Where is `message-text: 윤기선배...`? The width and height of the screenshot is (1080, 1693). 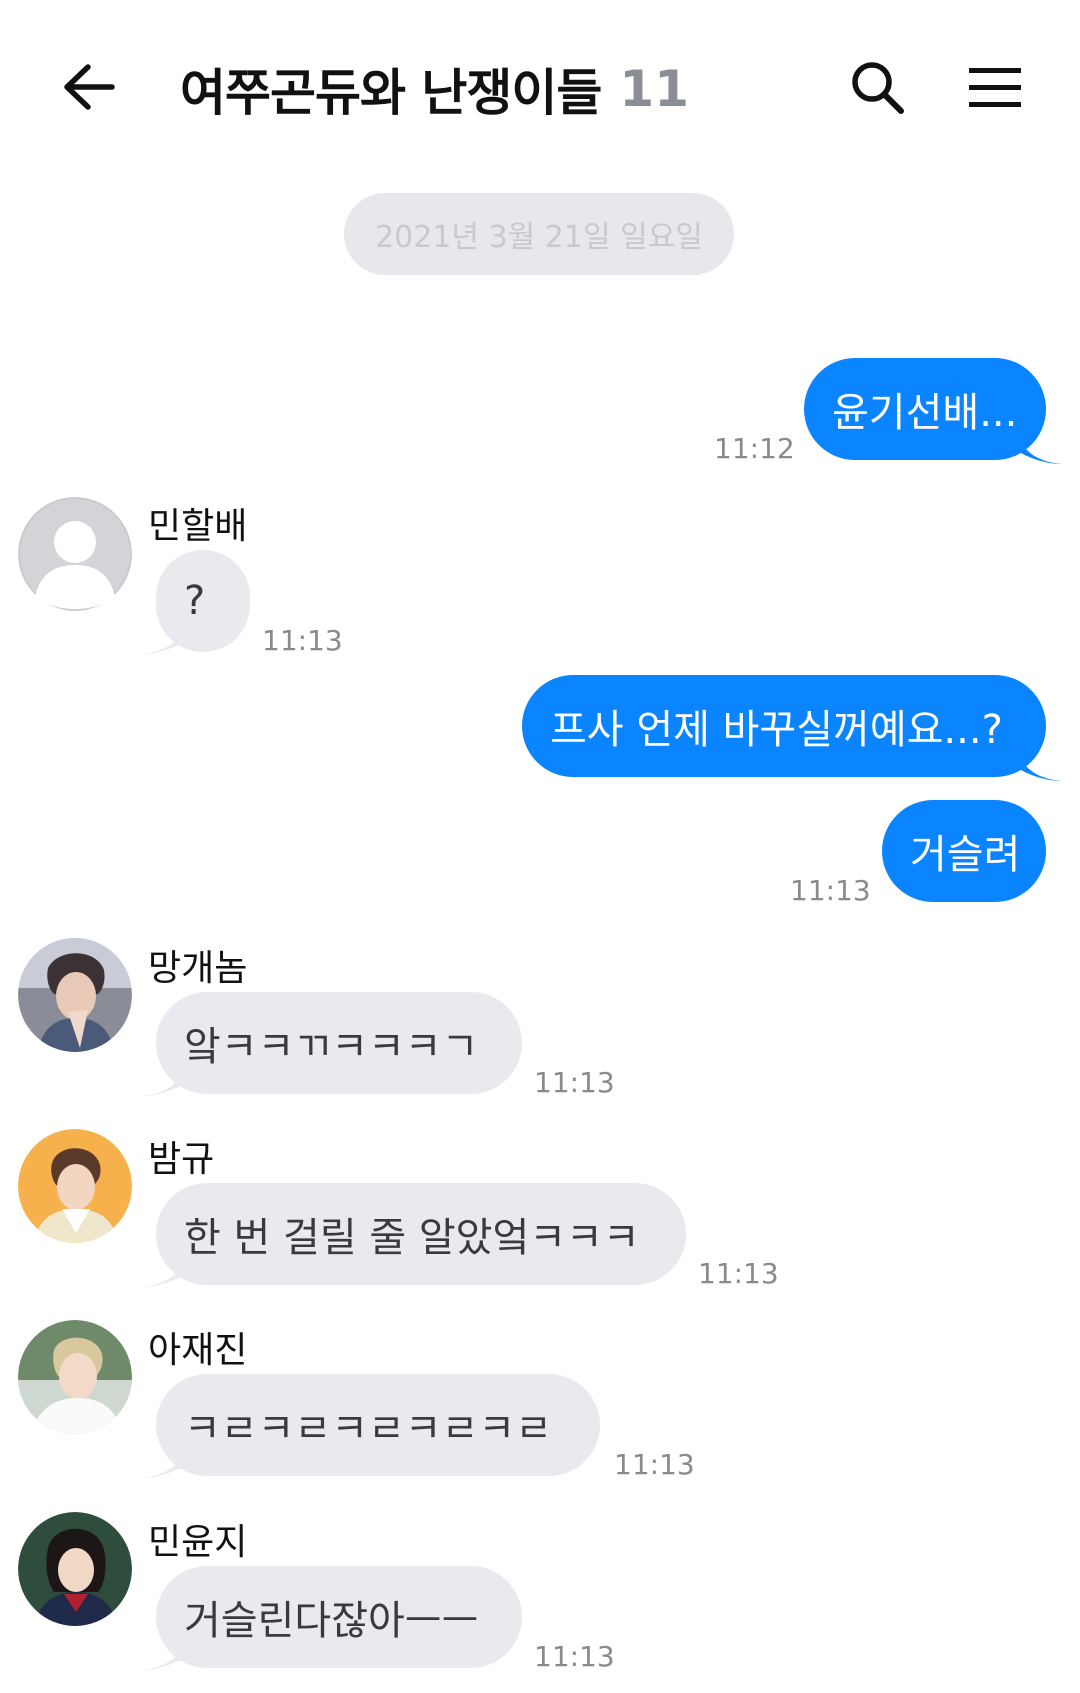 message-text: 윤기선배... is located at coordinates (925, 413).